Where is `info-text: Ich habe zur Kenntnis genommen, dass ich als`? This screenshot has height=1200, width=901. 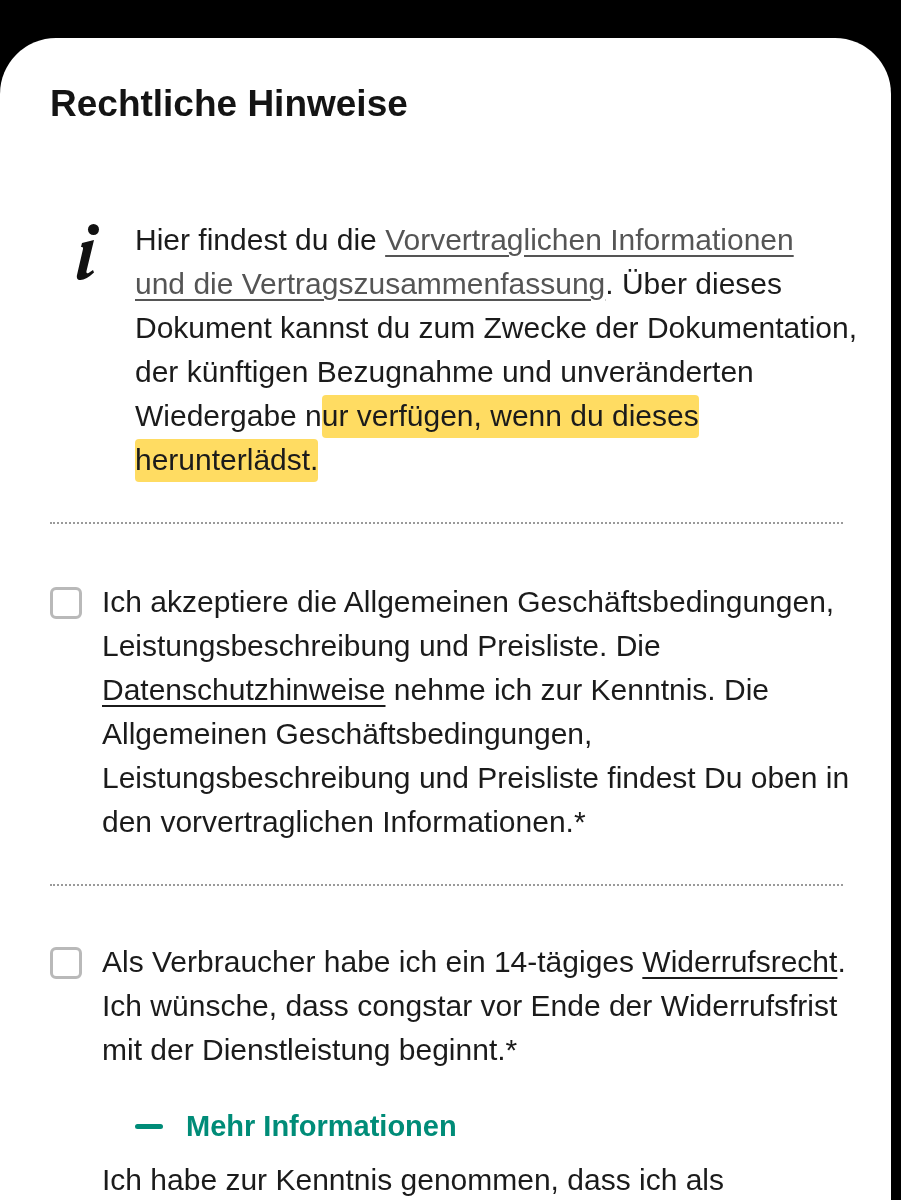
info-text: Ich habe zur Kenntnis genommen, dass ich als is located at coordinates (414, 1180).